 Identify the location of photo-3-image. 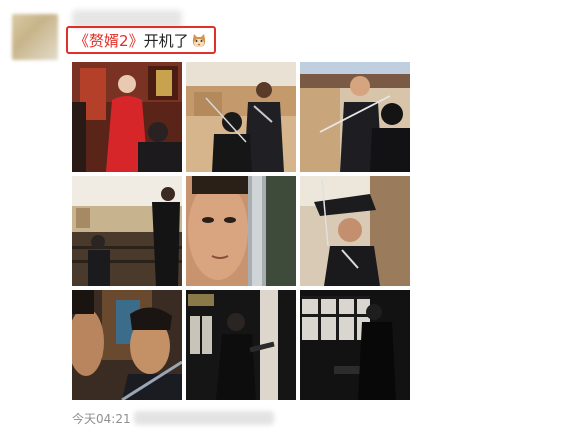
(355, 117).